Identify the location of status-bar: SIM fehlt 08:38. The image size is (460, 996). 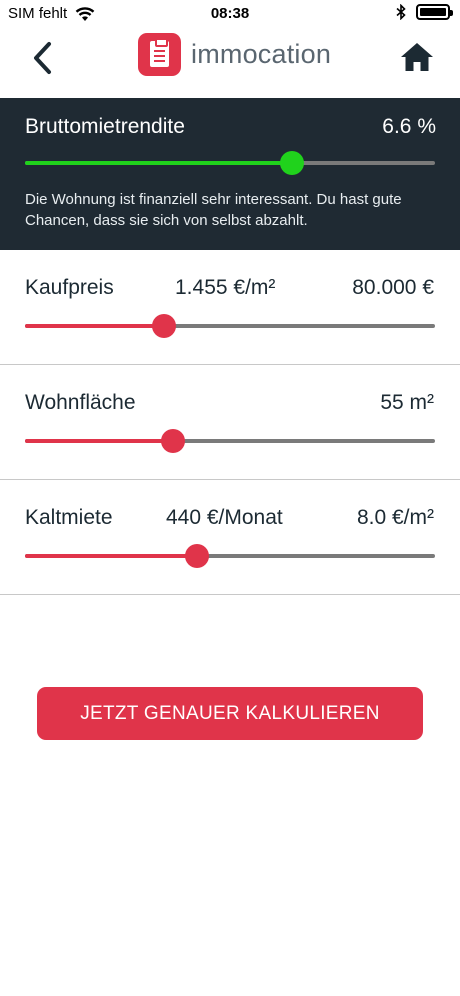
(230, 14).